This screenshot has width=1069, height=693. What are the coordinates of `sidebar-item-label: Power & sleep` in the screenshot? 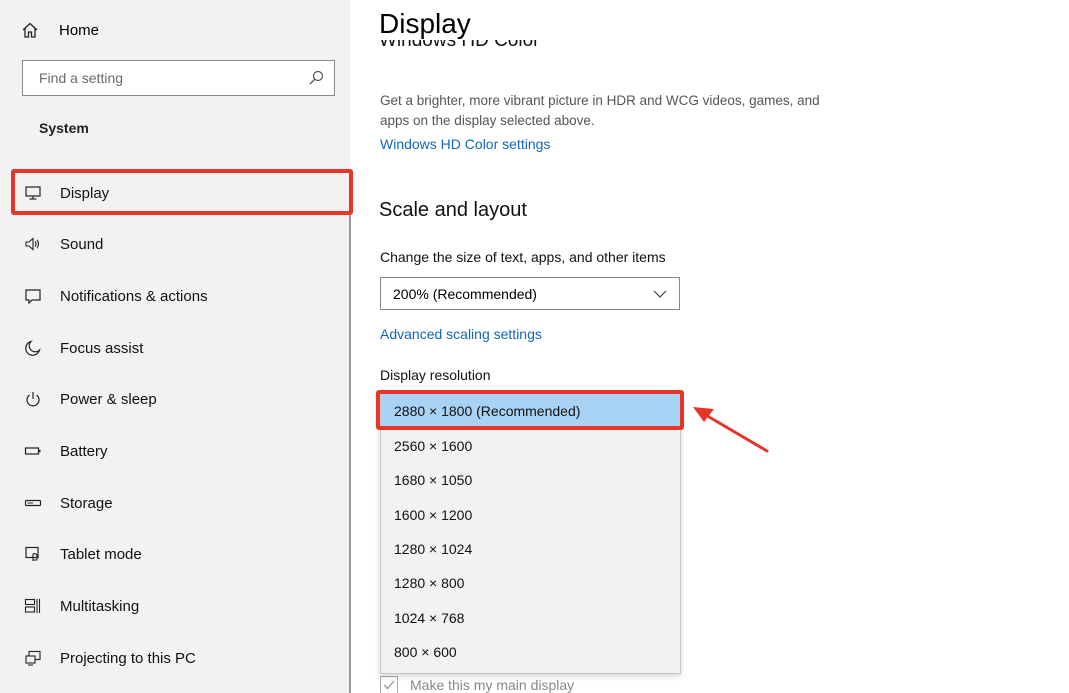 It's located at (108, 399).